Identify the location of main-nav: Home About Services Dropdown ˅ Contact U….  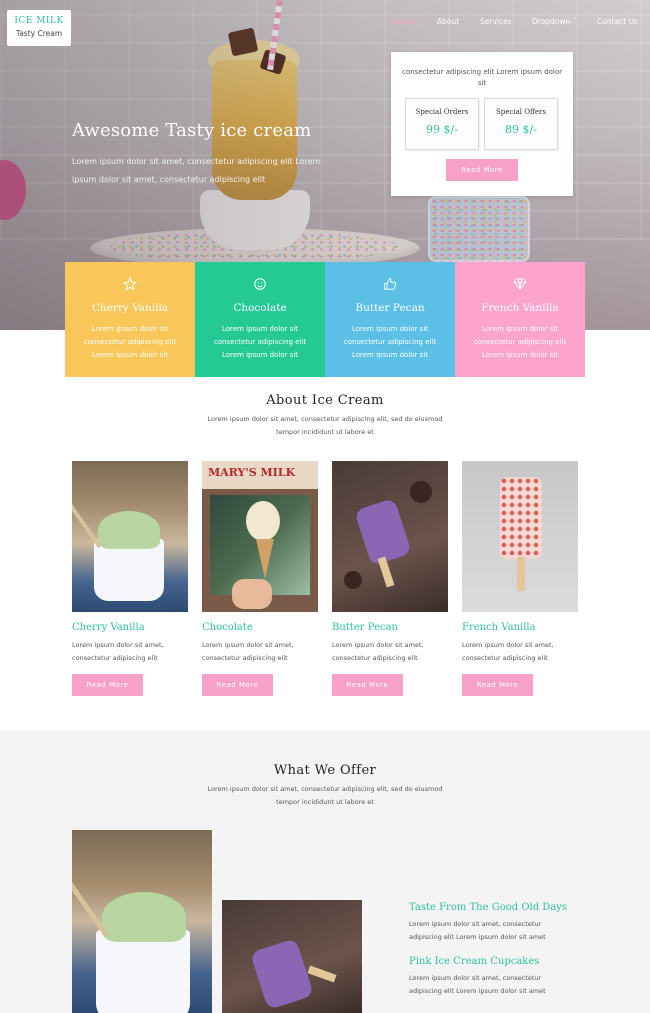
(325, 23).